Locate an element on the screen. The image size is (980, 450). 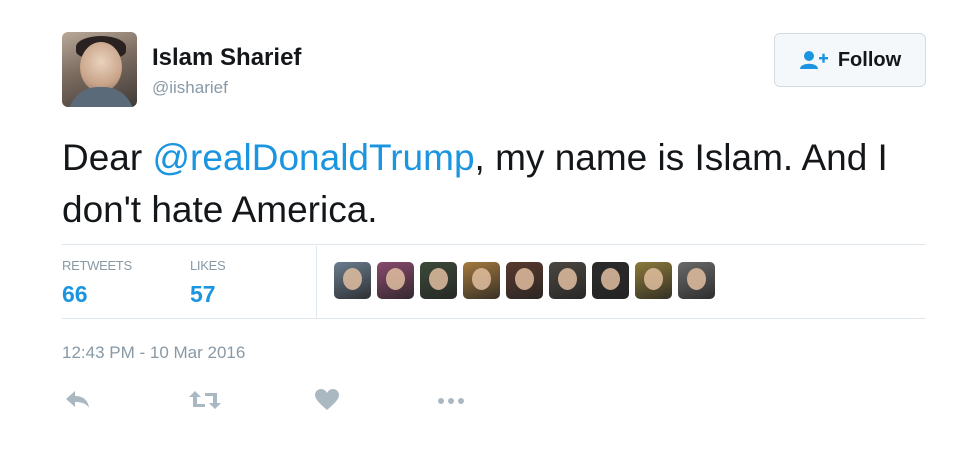
more-options-button is located at coordinates (451, 402).